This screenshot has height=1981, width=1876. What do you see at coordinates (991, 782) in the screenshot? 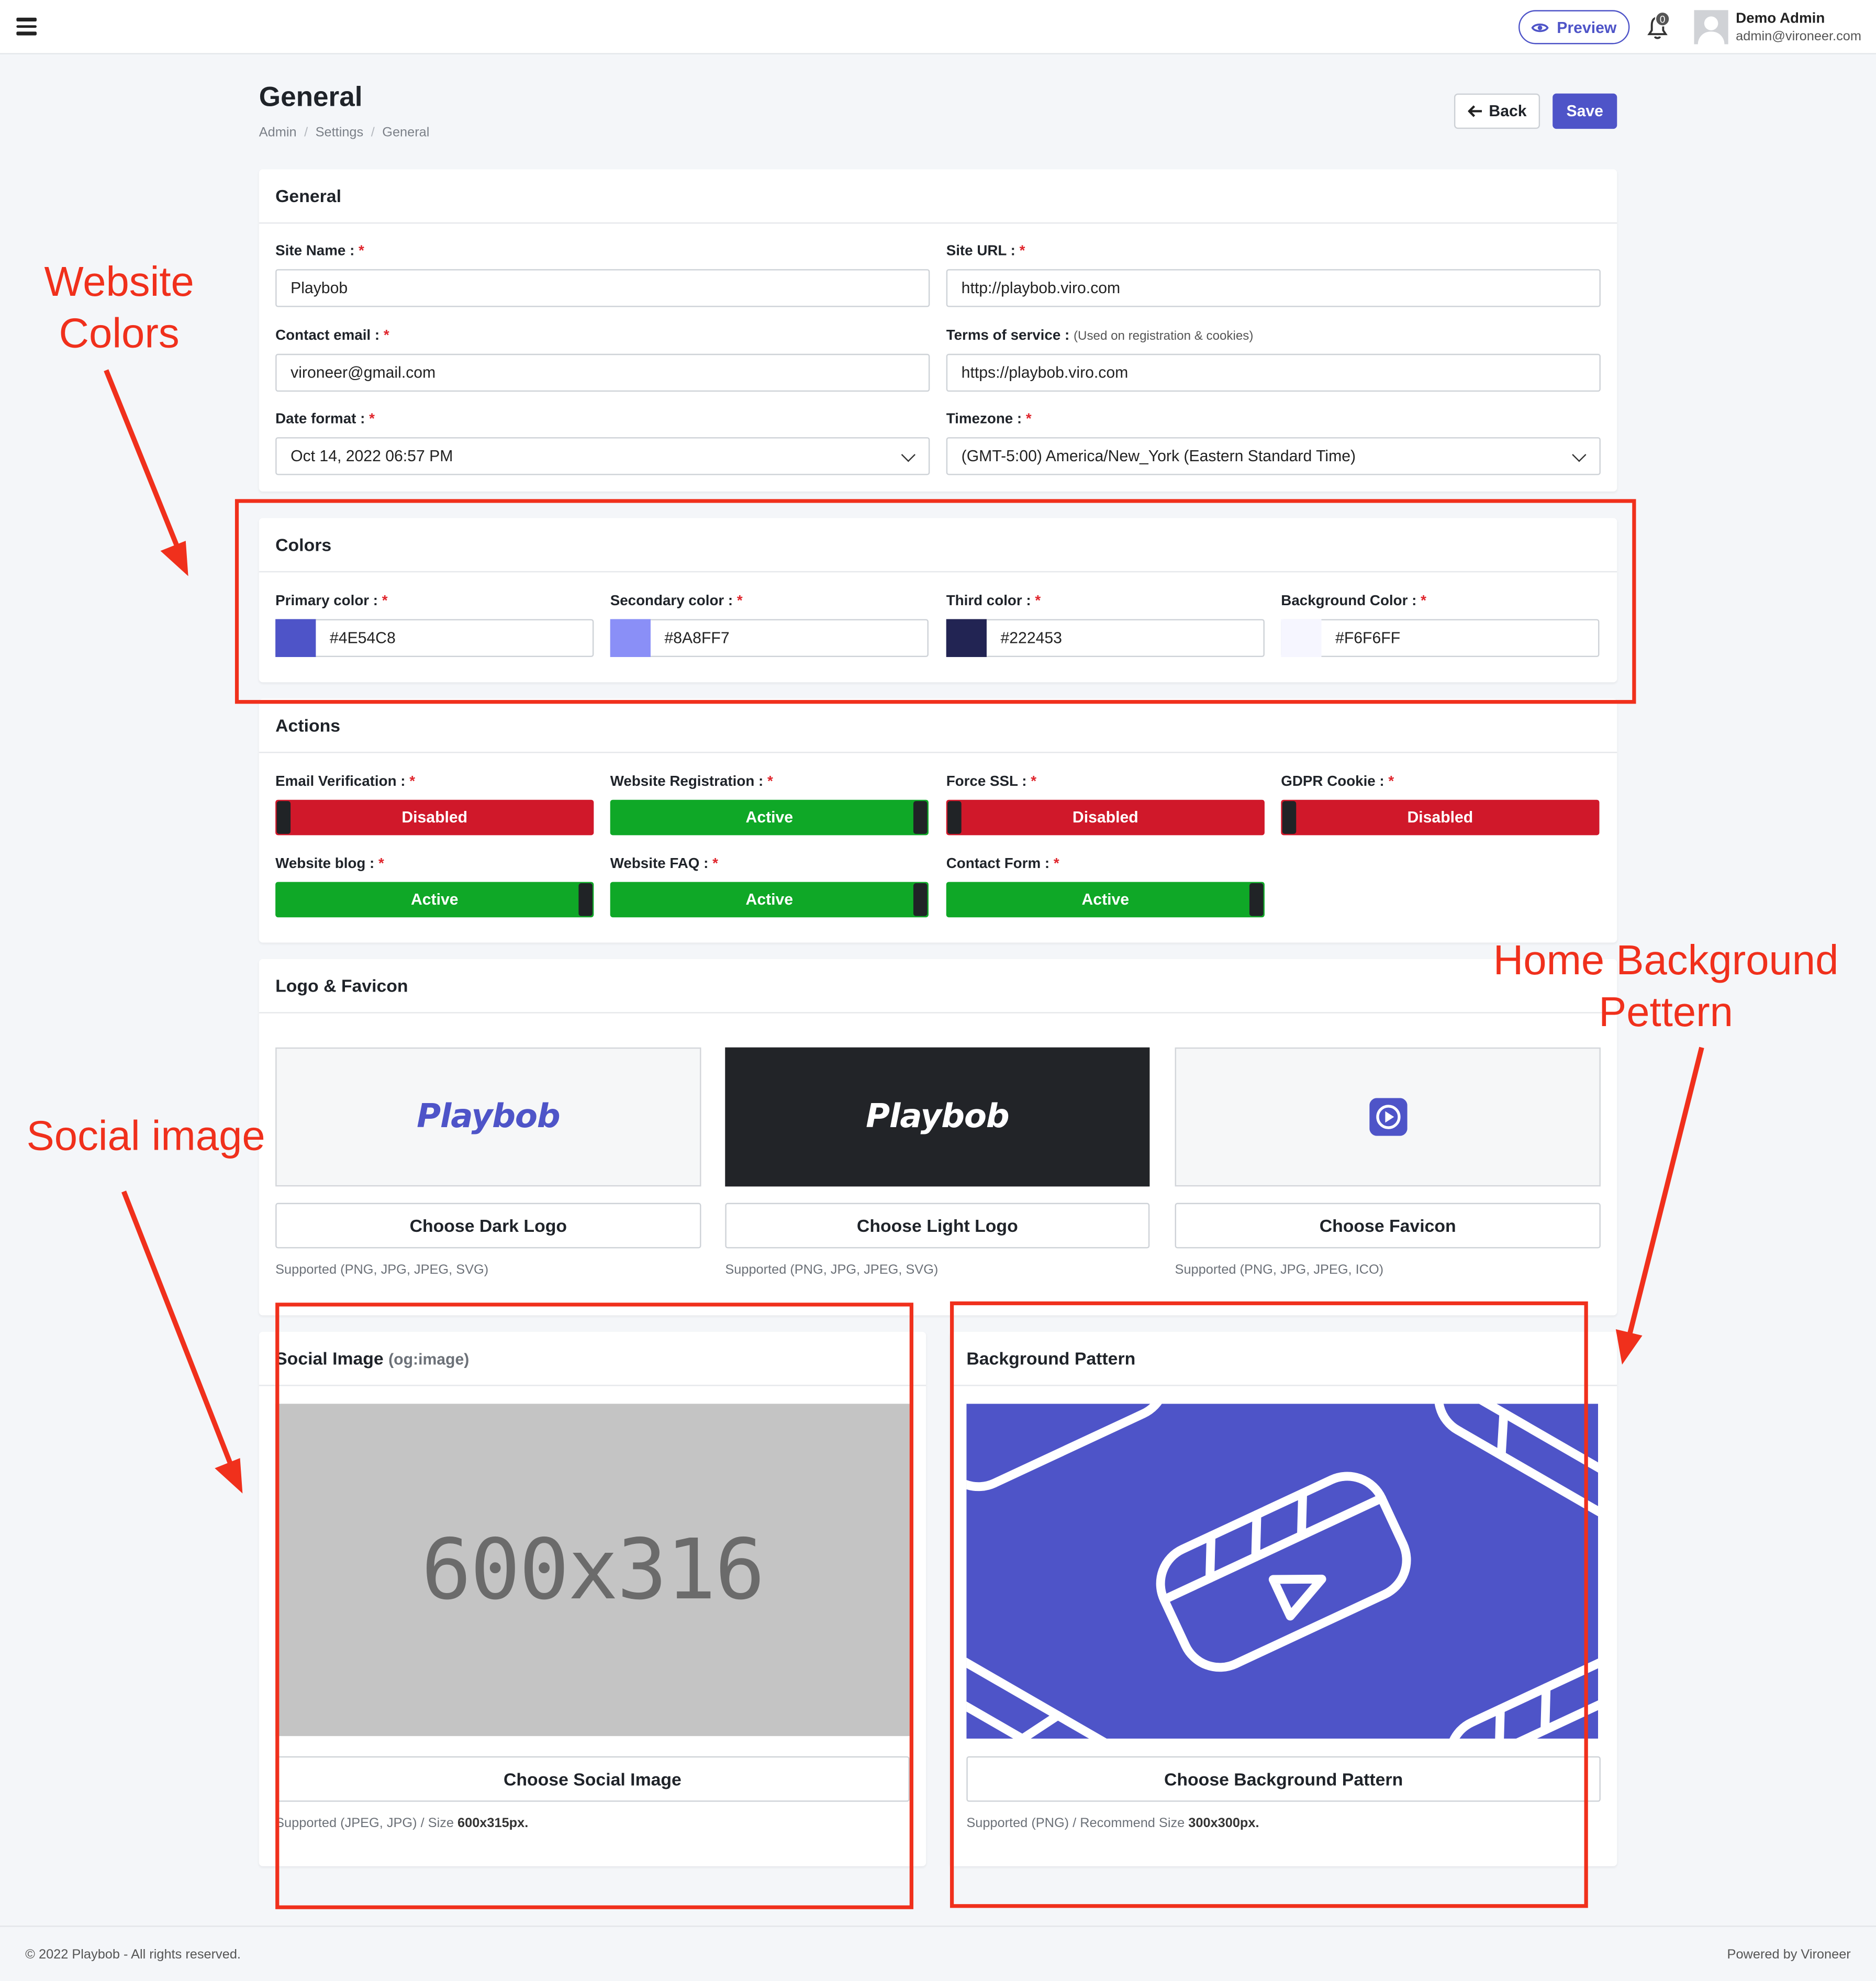
I see `force-ssl-label: Force SSL : *` at bounding box center [991, 782].